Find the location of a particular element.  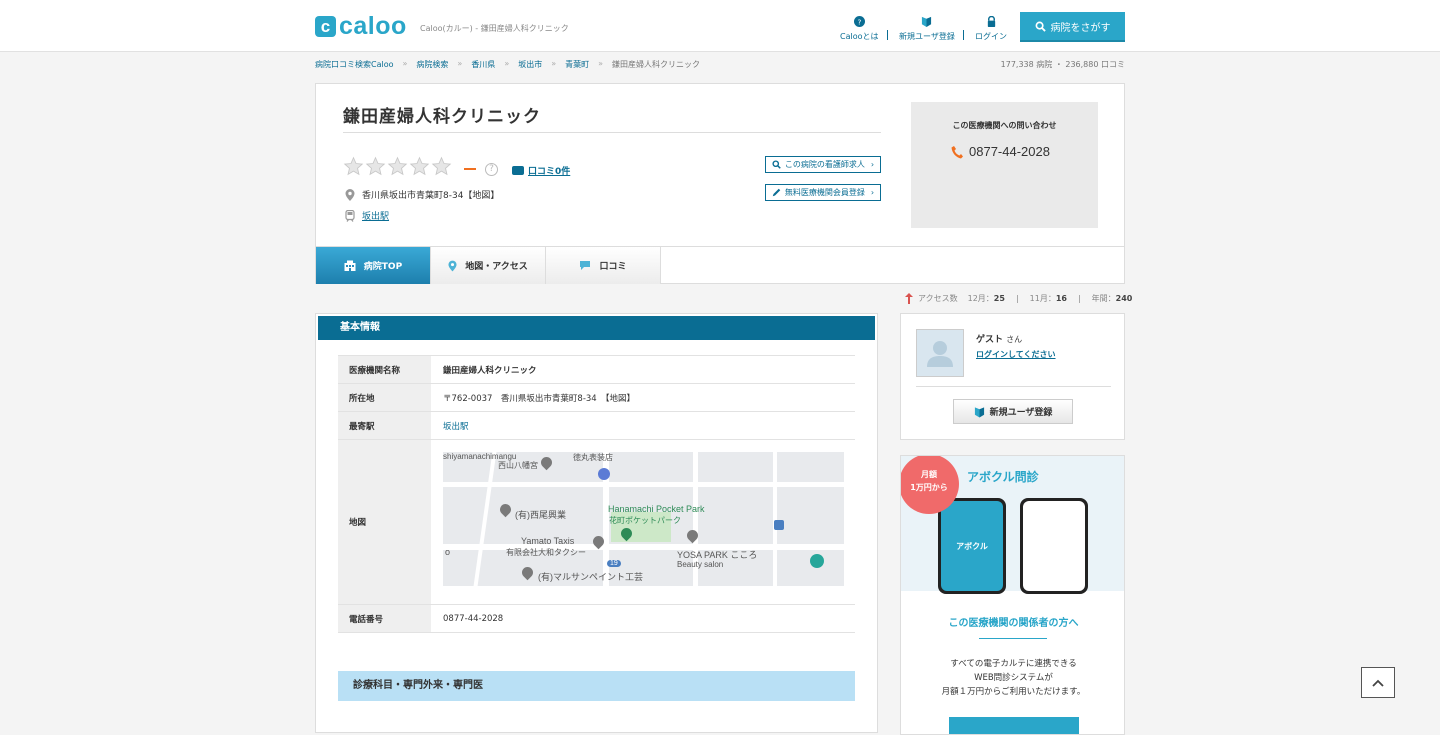

pencil-icon is located at coordinates (776, 192).